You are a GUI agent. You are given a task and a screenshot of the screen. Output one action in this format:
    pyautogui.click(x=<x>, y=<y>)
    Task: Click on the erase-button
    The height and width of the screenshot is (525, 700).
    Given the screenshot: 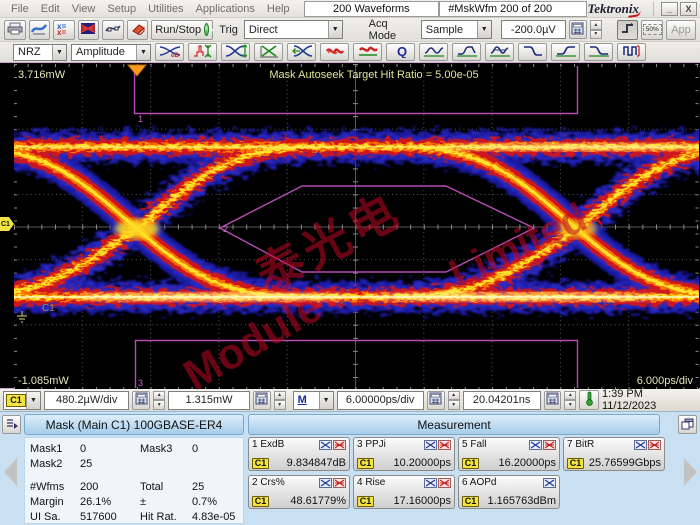 What is the action you would take?
    pyautogui.click(x=137, y=29)
    